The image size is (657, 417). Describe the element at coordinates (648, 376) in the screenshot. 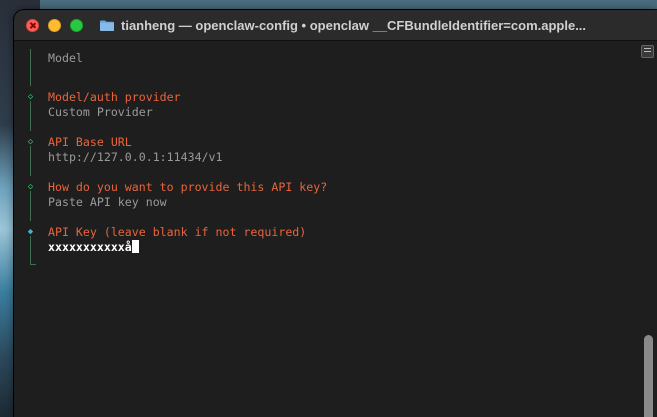

I see `scrollbar-thumb` at that location.